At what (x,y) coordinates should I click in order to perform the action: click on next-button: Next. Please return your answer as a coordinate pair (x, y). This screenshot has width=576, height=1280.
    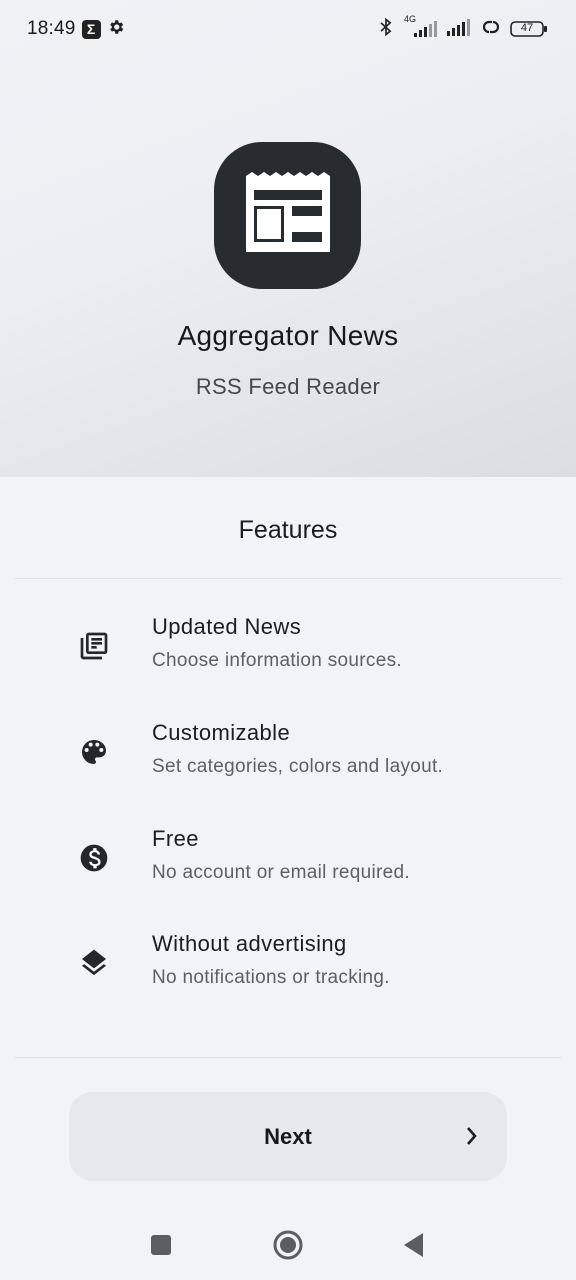
    Looking at the image, I should click on (288, 1136).